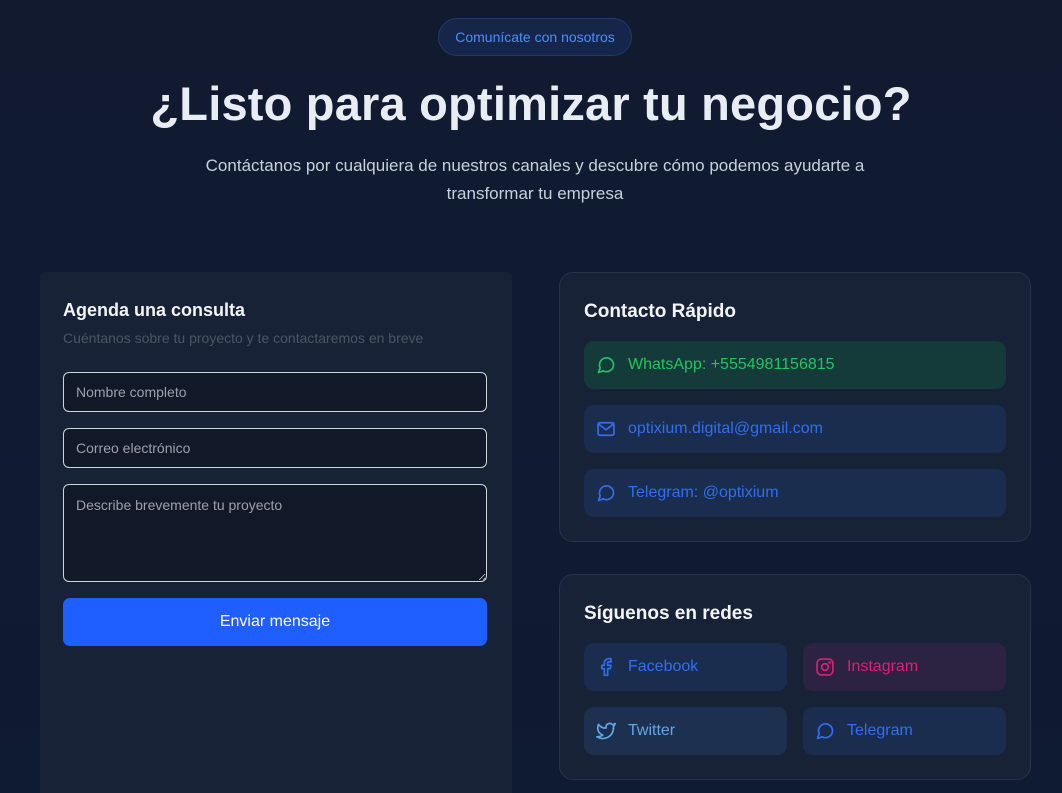  I want to click on page-title: ¿Listo para optimizar tu negocio?, so click(531, 103).